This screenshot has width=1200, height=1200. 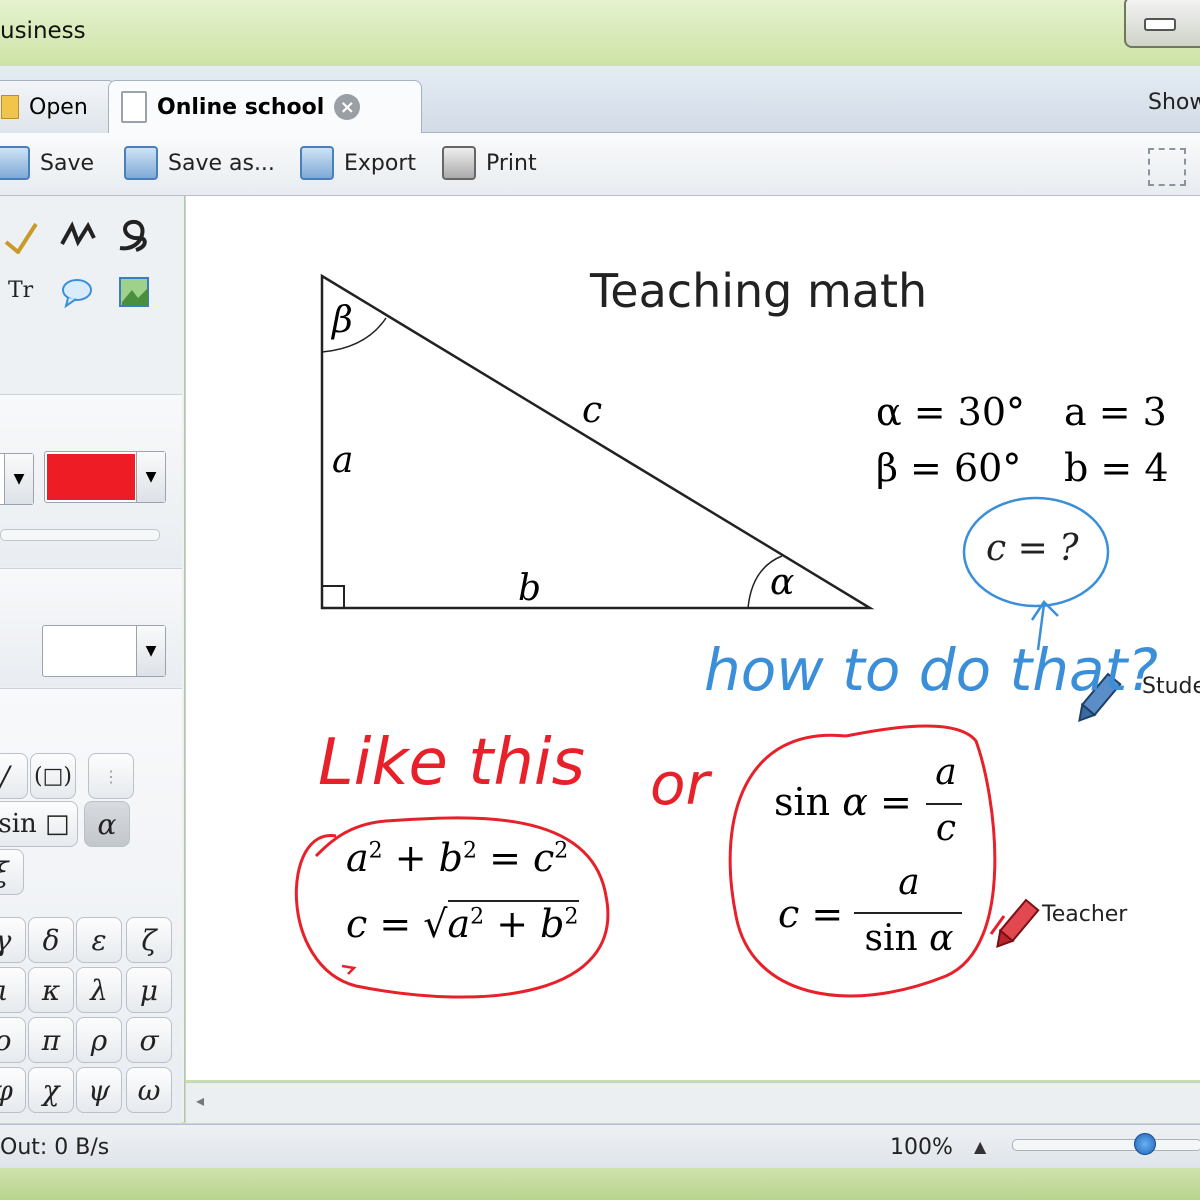 I want to click on highlighter-tool-icon, so click(x=22, y=239).